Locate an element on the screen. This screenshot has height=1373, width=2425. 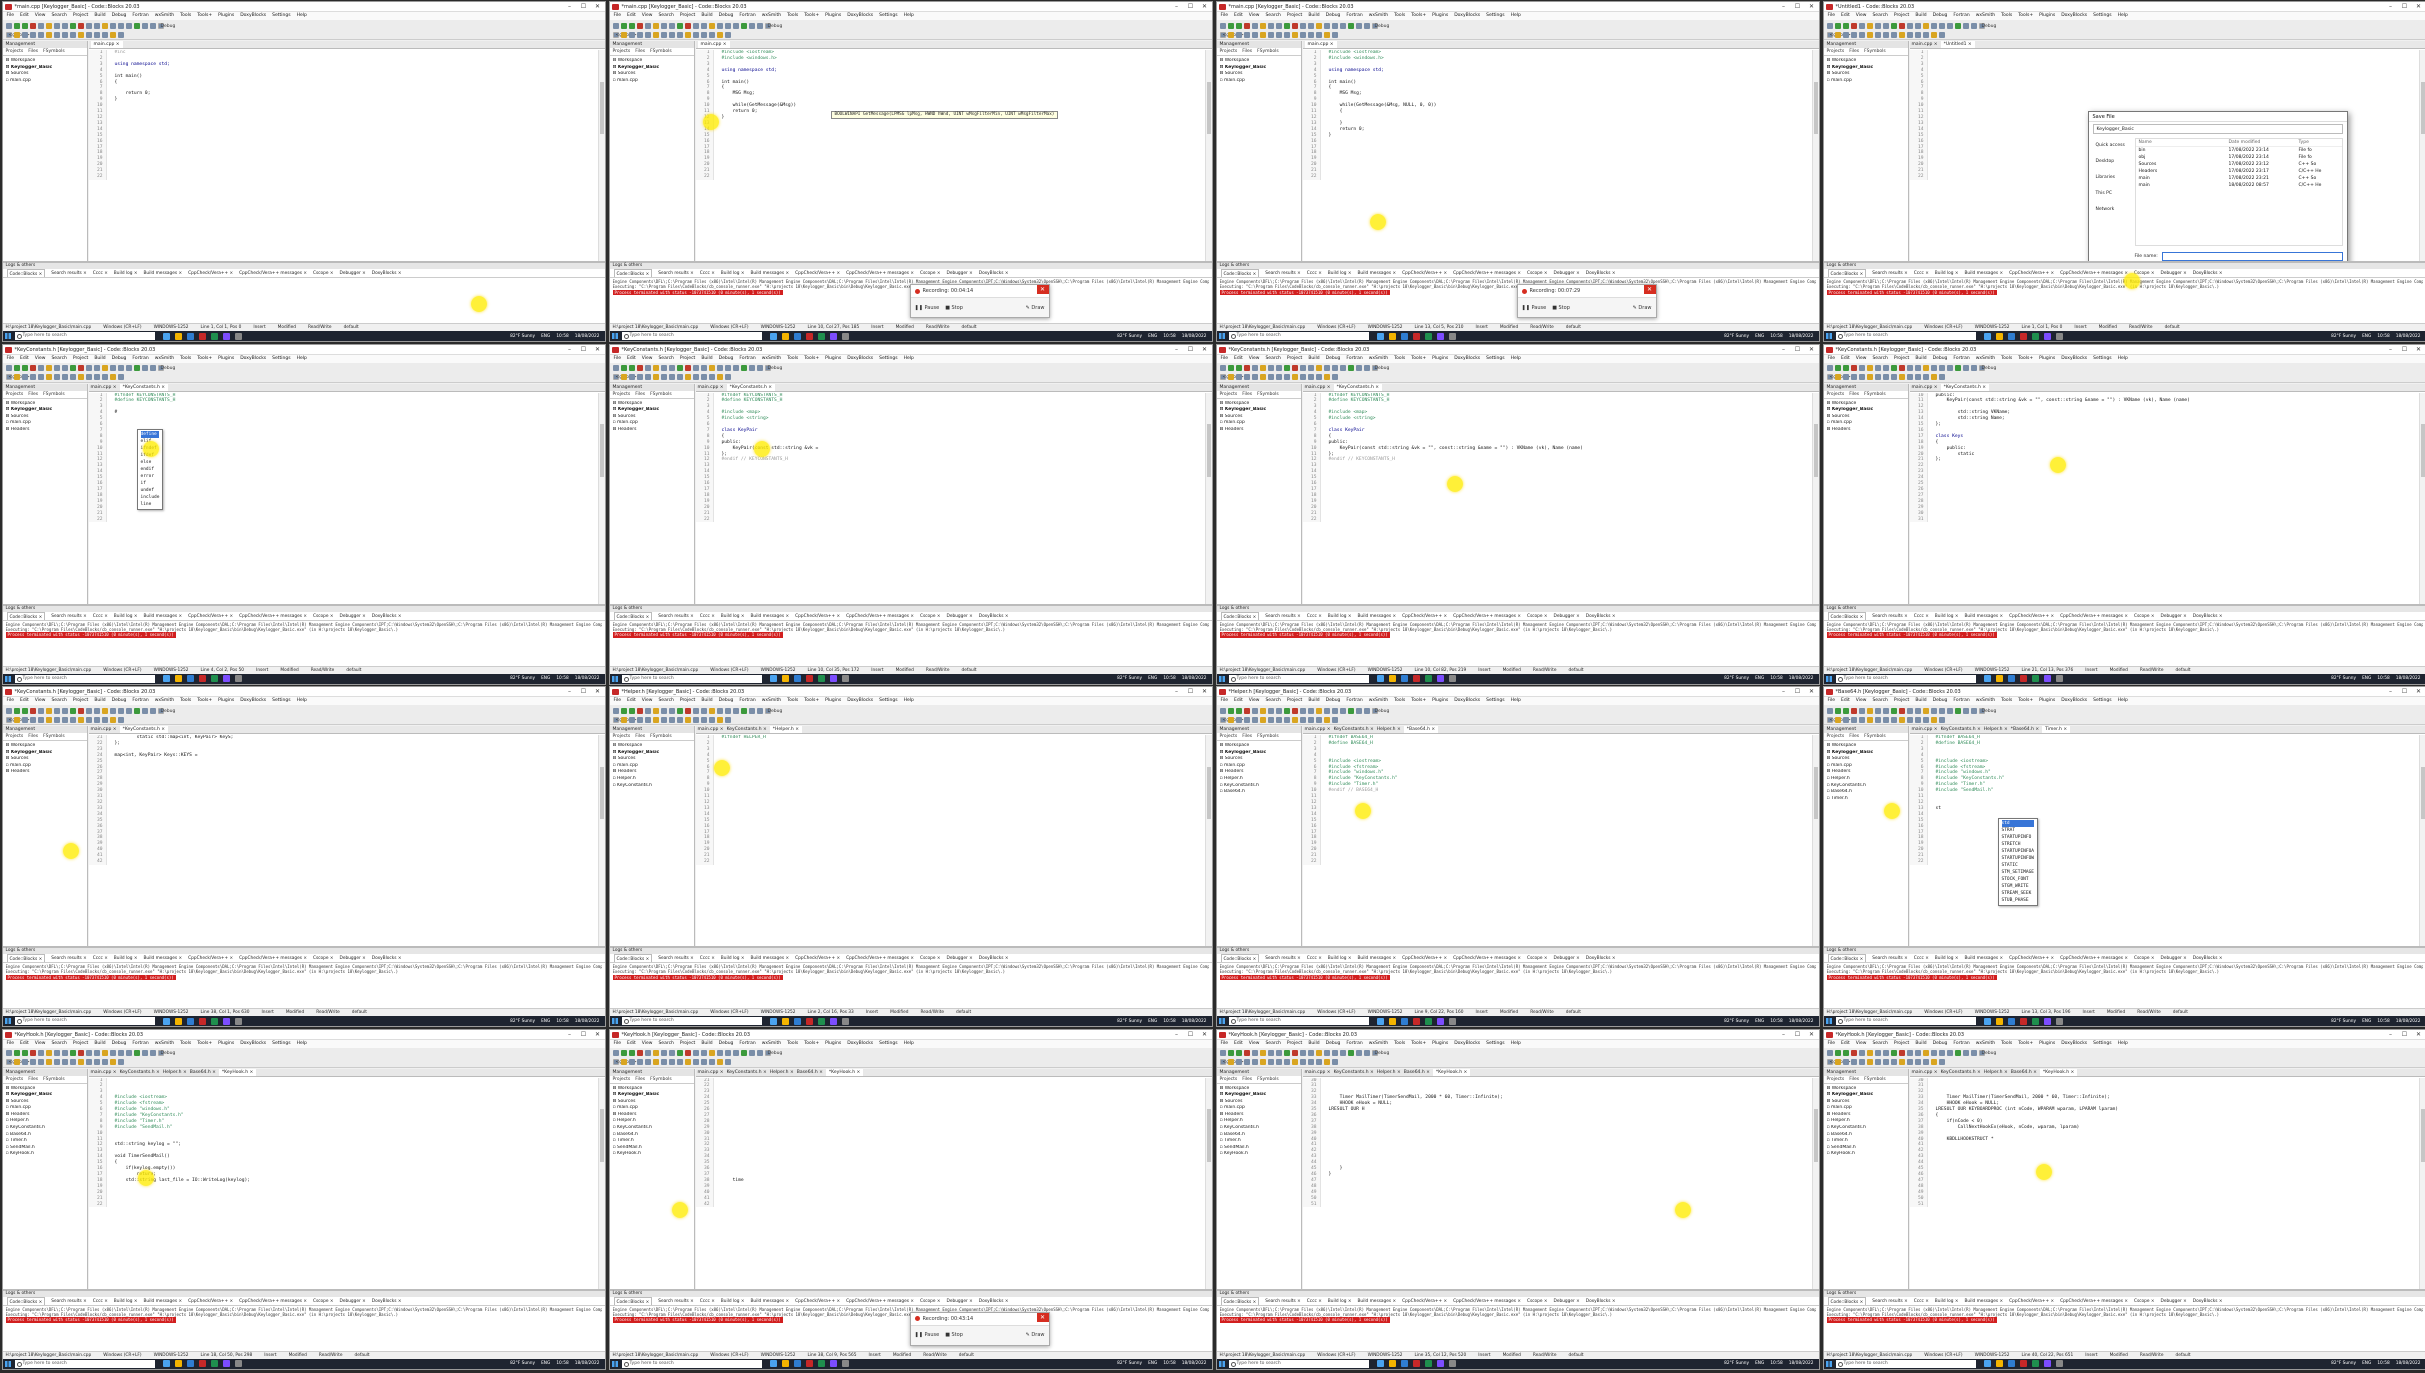
menu-item: Tools+ is located at coordinates (204, 16).